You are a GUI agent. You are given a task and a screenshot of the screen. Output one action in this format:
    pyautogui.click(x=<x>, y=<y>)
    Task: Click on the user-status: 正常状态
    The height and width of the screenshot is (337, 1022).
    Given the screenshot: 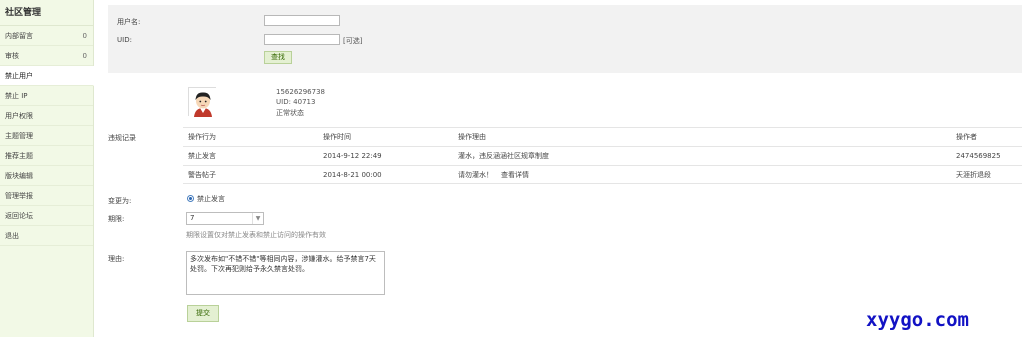 What is the action you would take?
    pyautogui.click(x=290, y=113)
    